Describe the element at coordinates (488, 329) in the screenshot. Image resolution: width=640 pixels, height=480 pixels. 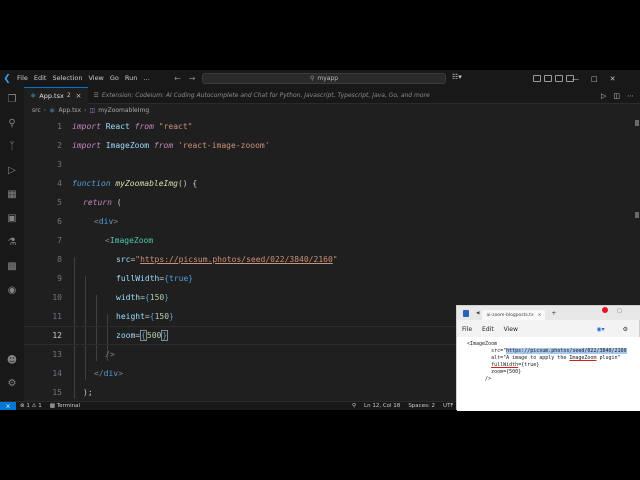
I see `np-menu-edit: Edit` at that location.